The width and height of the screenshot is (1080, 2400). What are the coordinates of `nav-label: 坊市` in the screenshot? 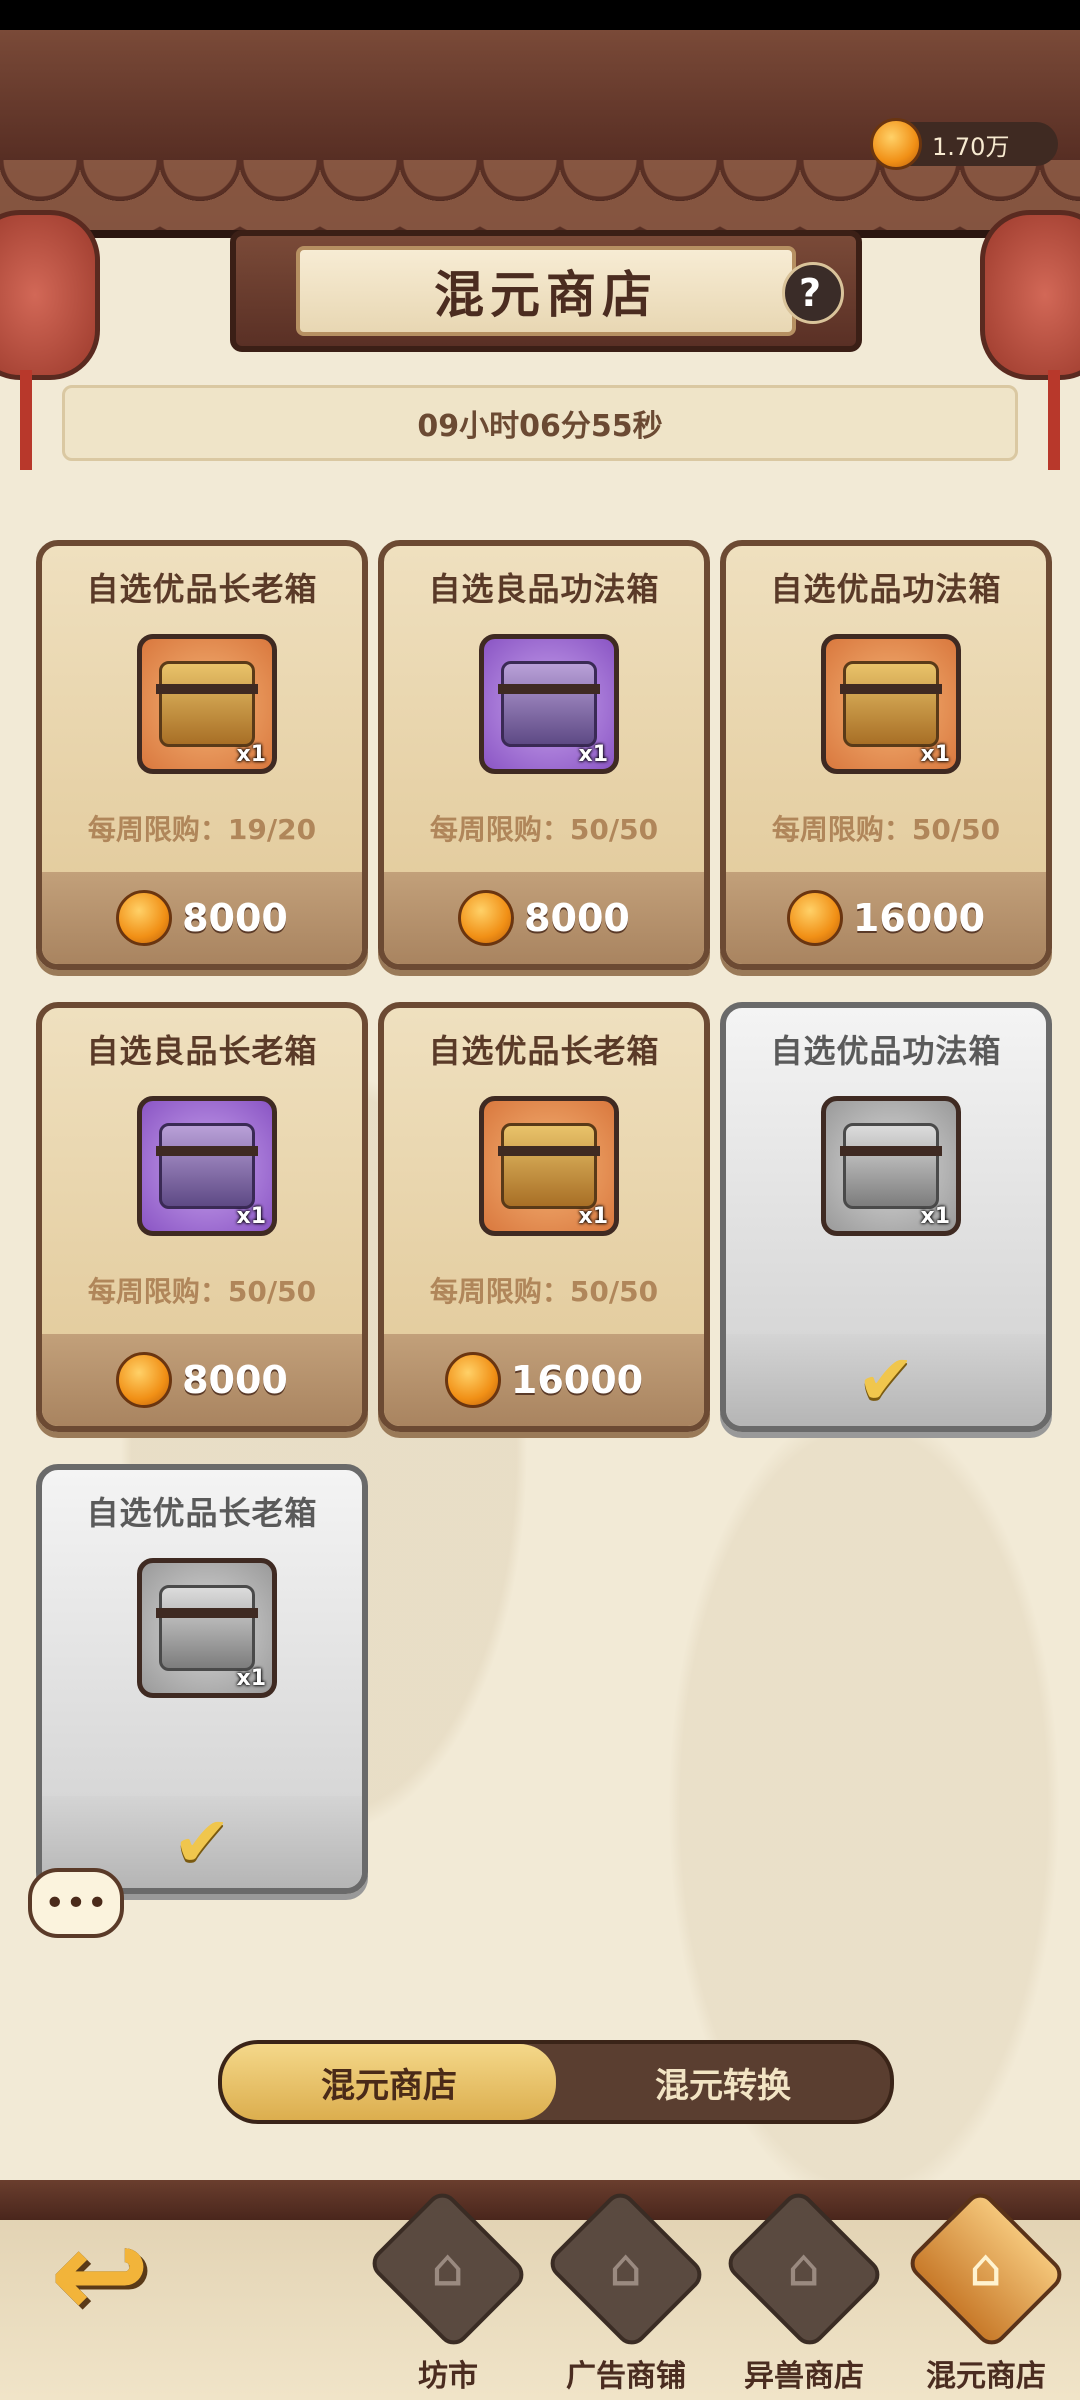 It's located at (448, 2376).